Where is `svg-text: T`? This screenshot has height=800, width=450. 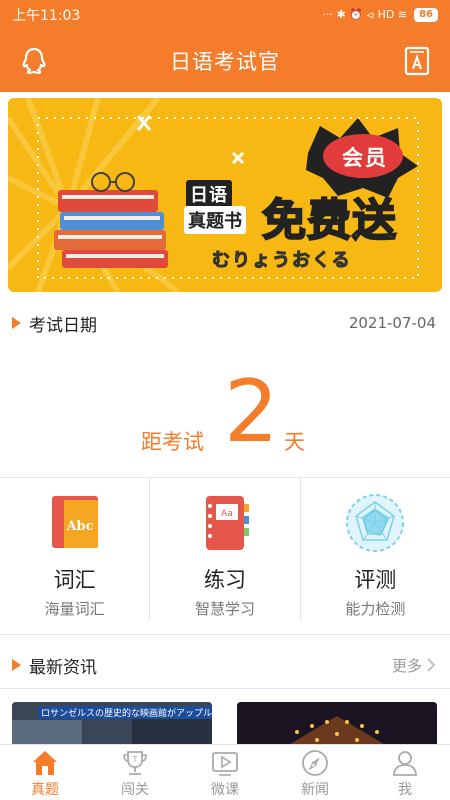 svg-text: T is located at coordinates (135, 759).